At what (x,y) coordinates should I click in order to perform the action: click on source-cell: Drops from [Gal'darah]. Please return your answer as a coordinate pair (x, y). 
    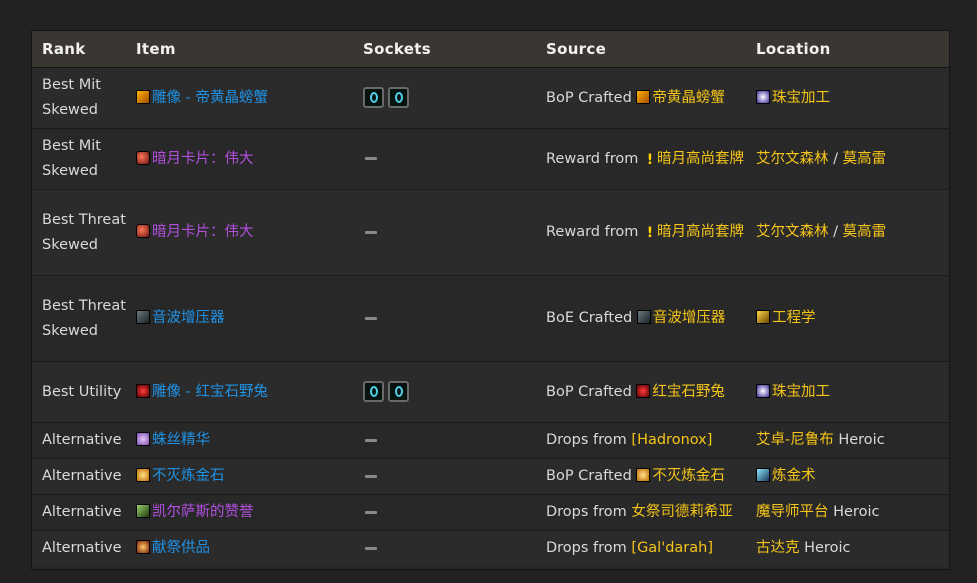
    Looking at the image, I should click on (641, 548).